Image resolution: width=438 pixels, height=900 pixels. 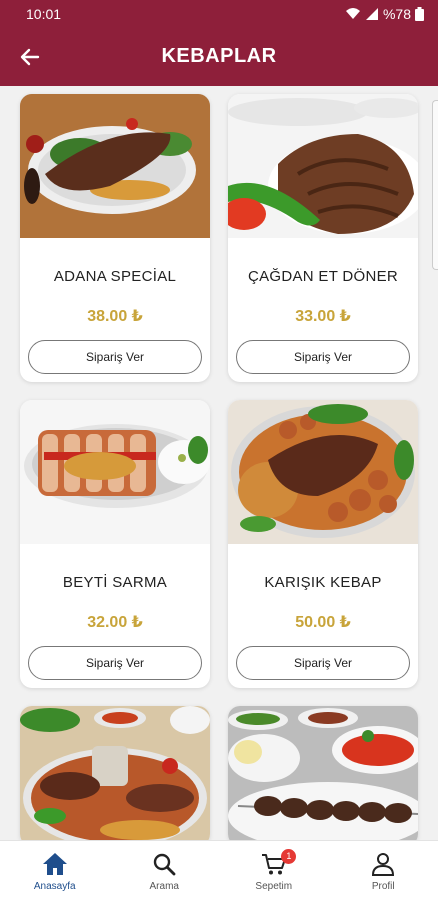 What do you see at coordinates (164, 886) in the screenshot?
I see `tab-search-label: Arama` at bounding box center [164, 886].